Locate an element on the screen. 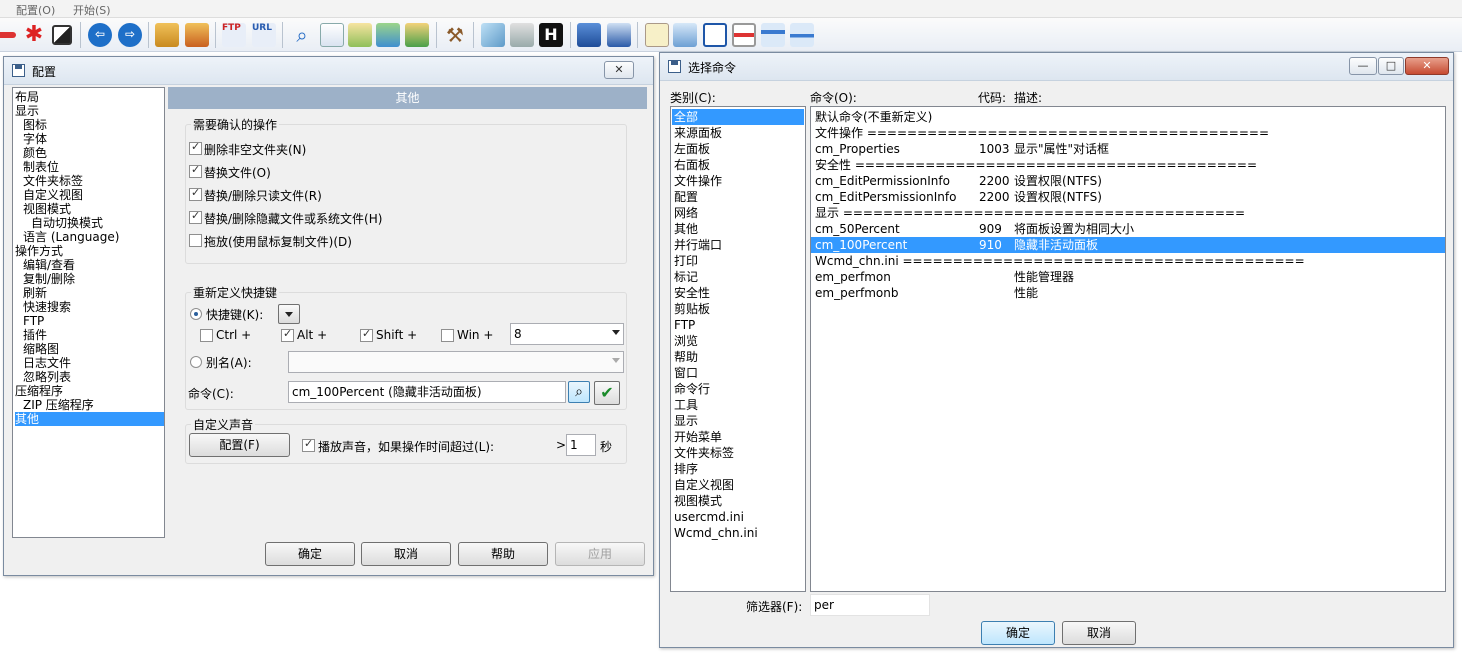 This screenshot has height=656, width=1462. tree-item: 布局 is located at coordinates (27, 97).